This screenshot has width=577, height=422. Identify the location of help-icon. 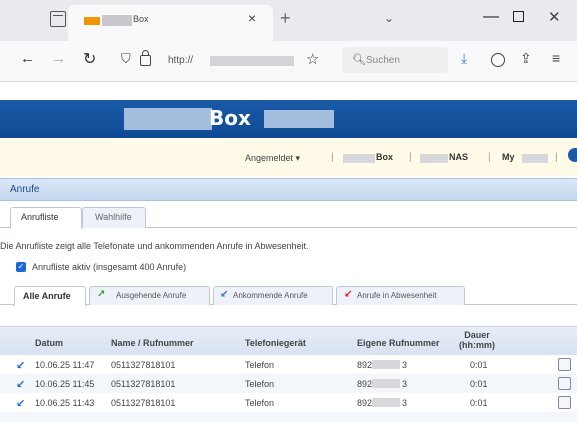
(572, 155).